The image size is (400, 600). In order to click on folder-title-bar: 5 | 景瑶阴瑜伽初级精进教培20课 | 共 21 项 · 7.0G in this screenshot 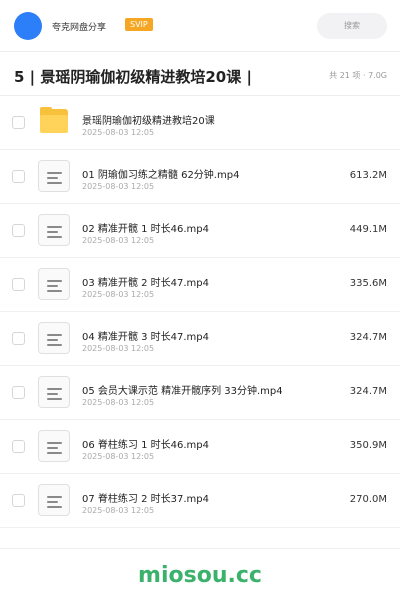, I will do `click(200, 77)`.